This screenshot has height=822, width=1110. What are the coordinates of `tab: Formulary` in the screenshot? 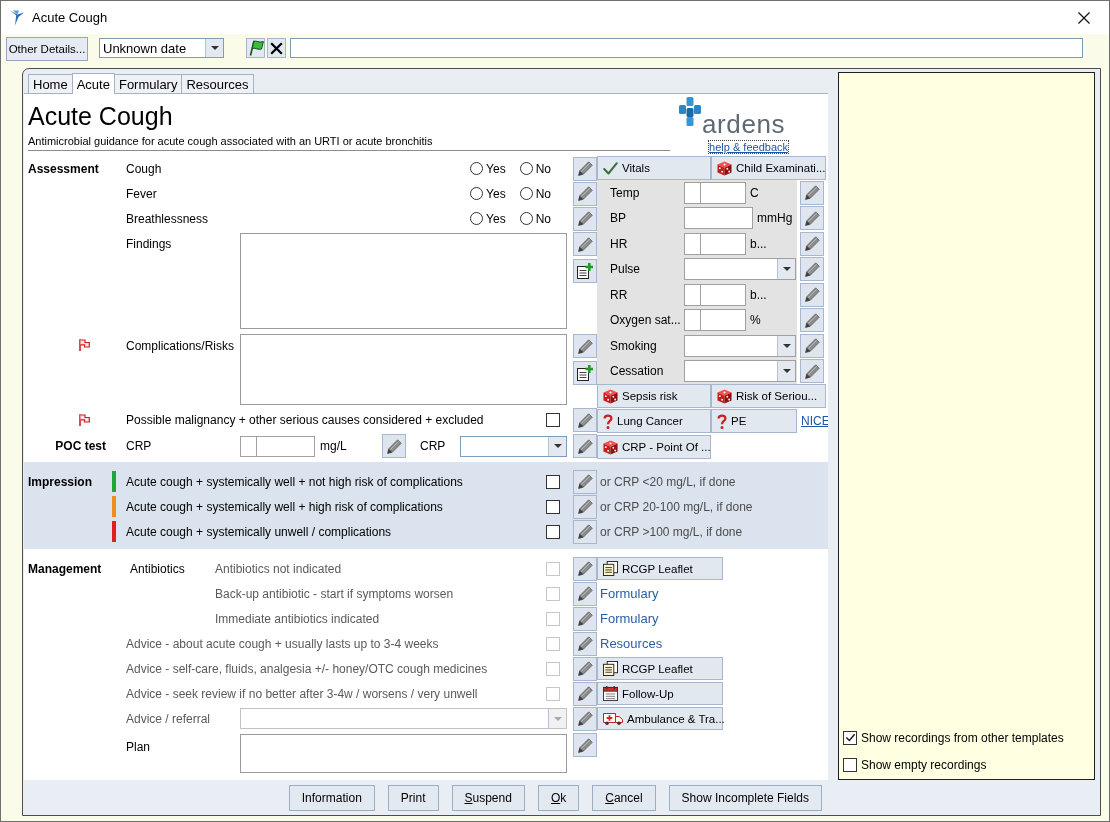 It's located at (148, 83).